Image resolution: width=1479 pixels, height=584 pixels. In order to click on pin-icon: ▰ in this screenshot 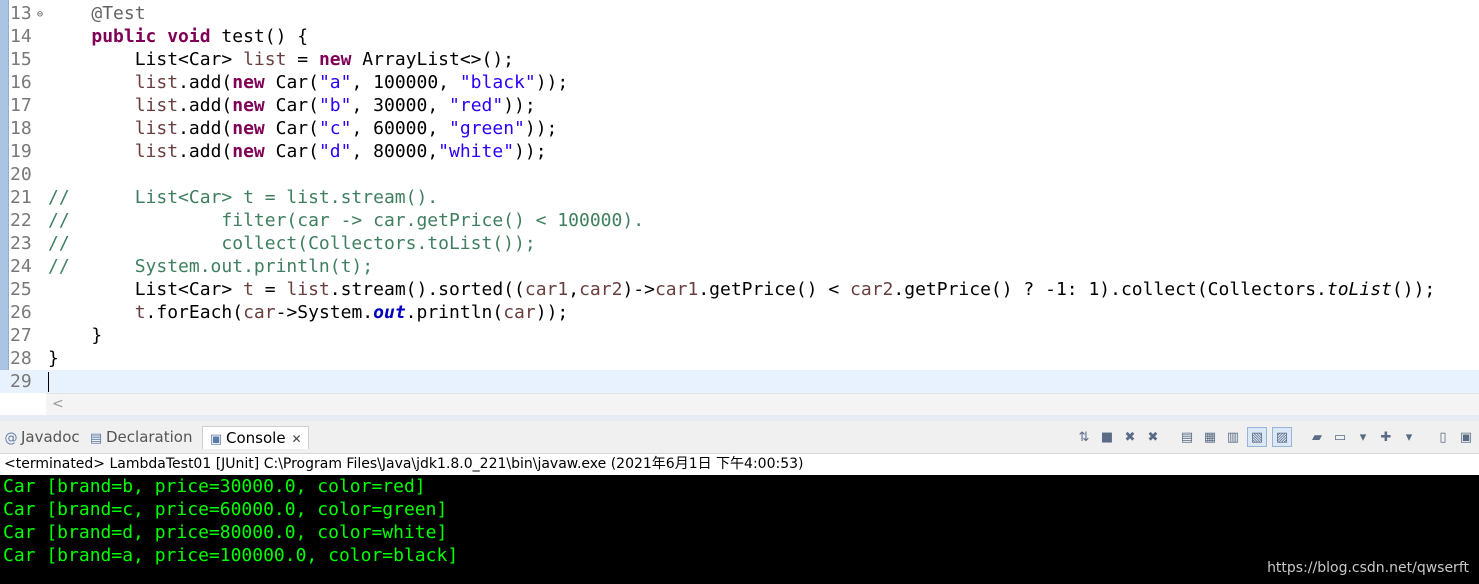, I will do `click(1317, 437)`.